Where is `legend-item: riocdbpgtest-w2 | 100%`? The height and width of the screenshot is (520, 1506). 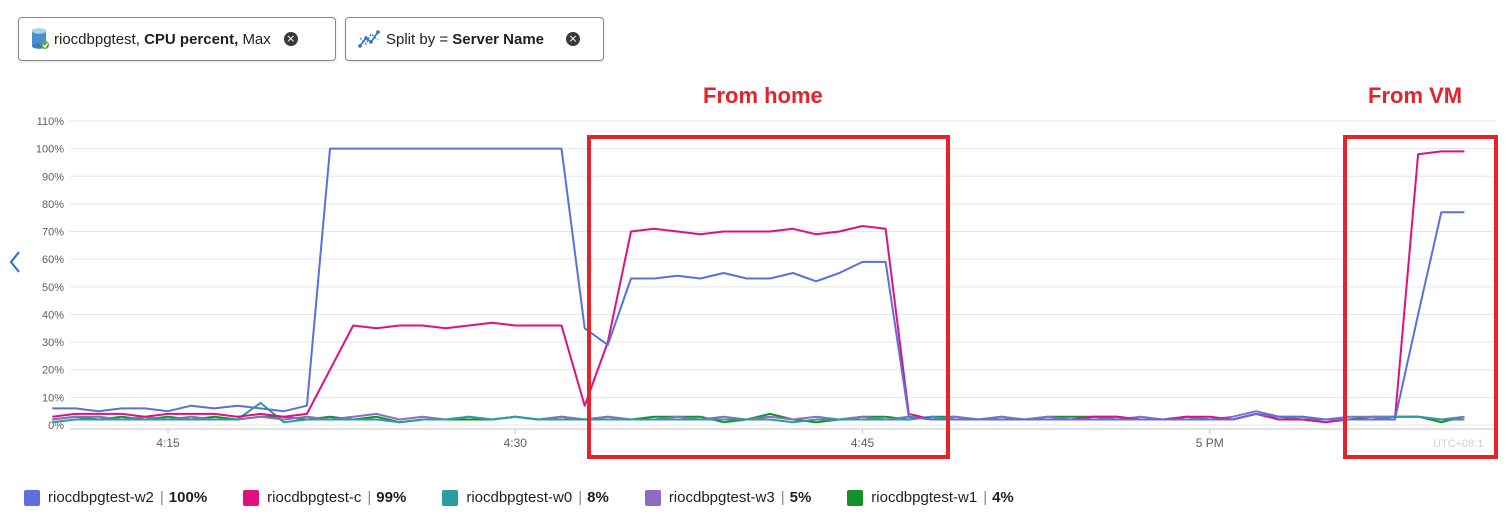
legend-item: riocdbpgtest-w2 | 100% is located at coordinates (115, 497).